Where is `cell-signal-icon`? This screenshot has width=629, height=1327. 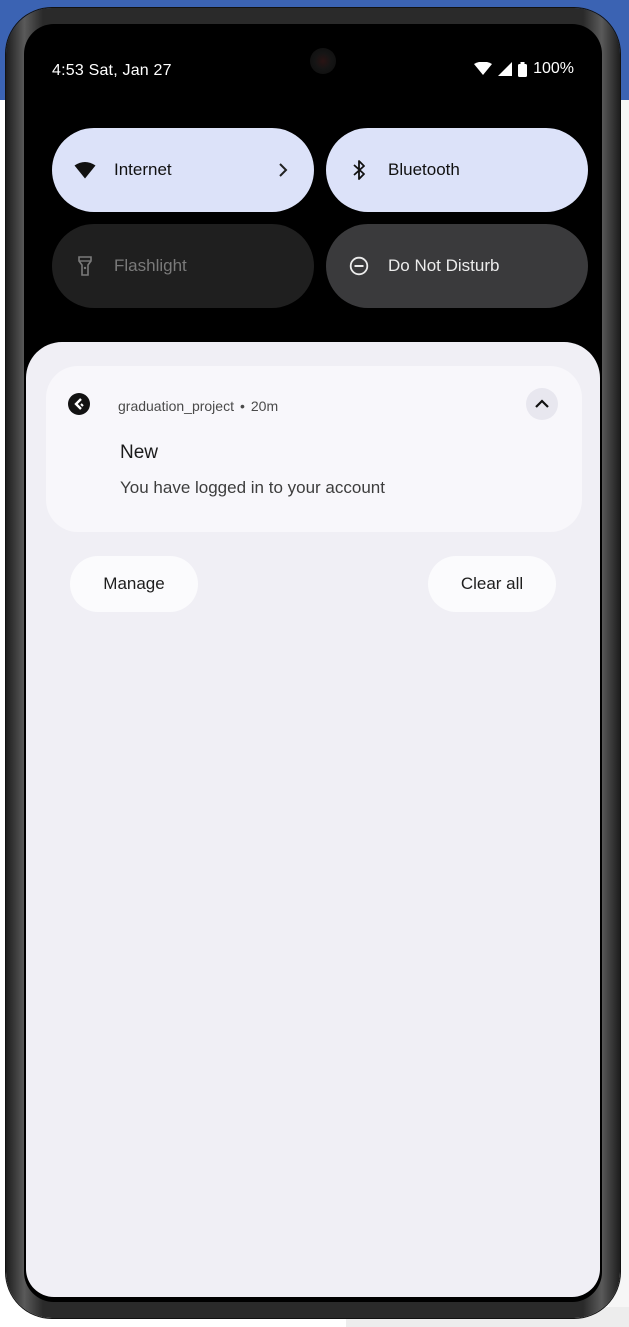
cell-signal-icon is located at coordinates (505, 69).